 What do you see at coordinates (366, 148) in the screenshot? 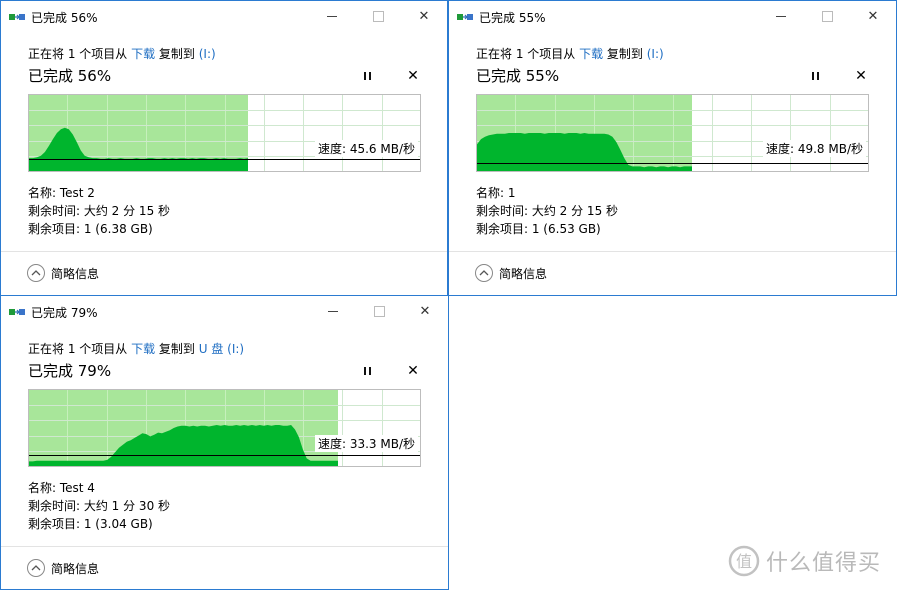
I see `speed-label: 速度: 45.6 MB/秒` at bounding box center [366, 148].